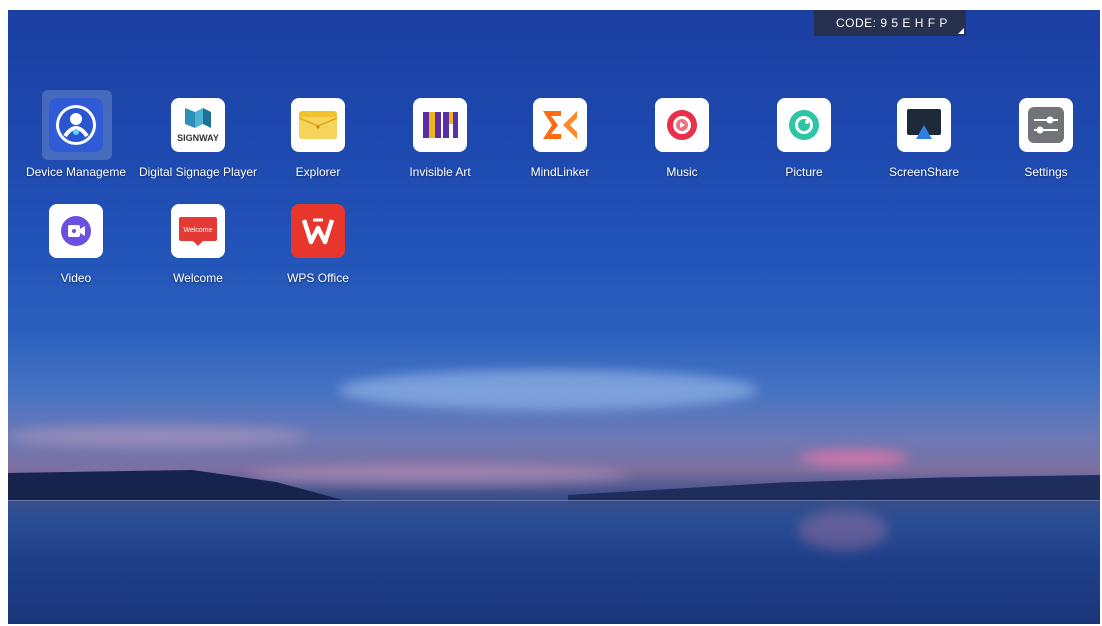 Image resolution: width=1102 pixels, height=626 pixels. Describe the element at coordinates (1046, 172) in the screenshot. I see `app-label: Settings` at that location.